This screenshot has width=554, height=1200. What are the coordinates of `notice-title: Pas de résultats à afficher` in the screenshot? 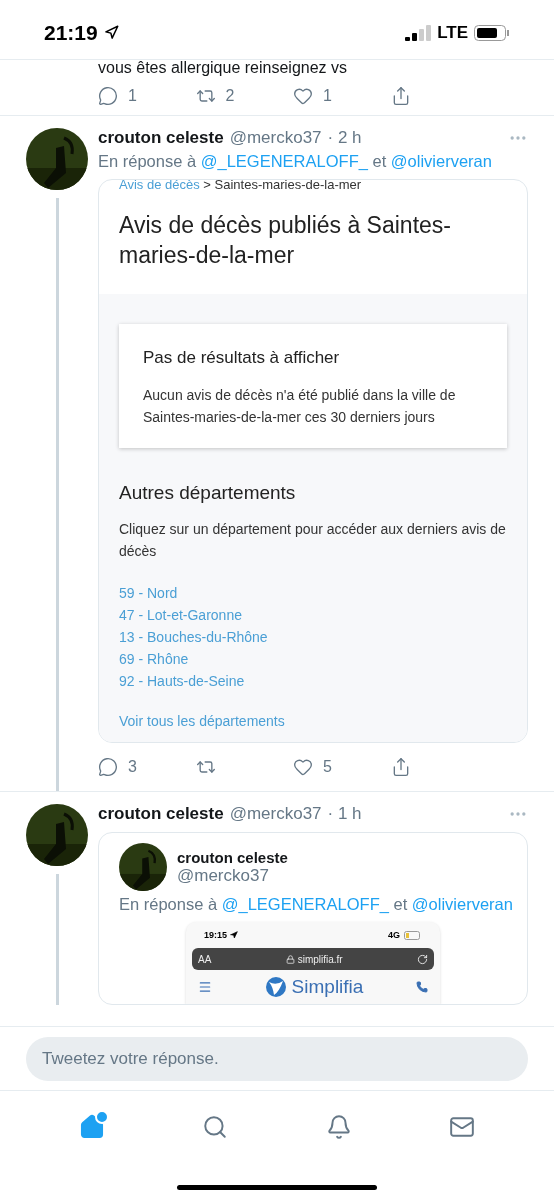 It's located at (242, 358).